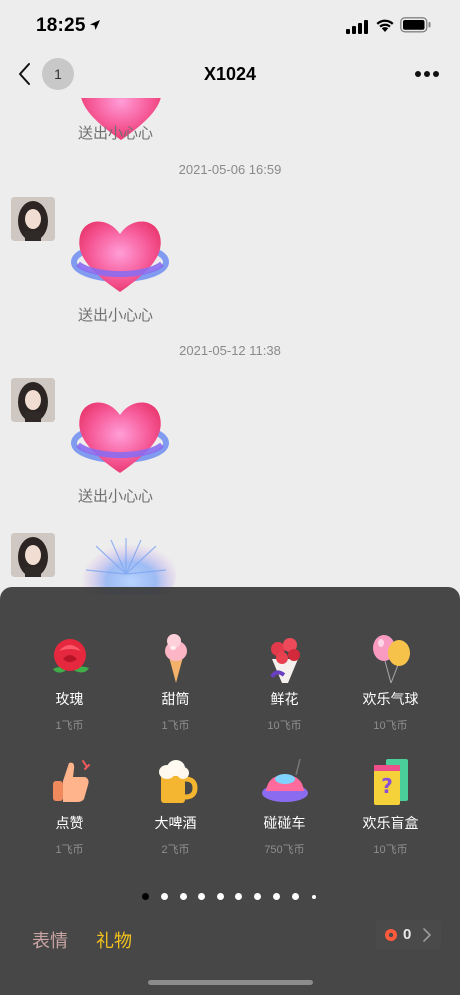 The height and width of the screenshot is (995, 460). I want to click on battery-icon, so click(415, 25).